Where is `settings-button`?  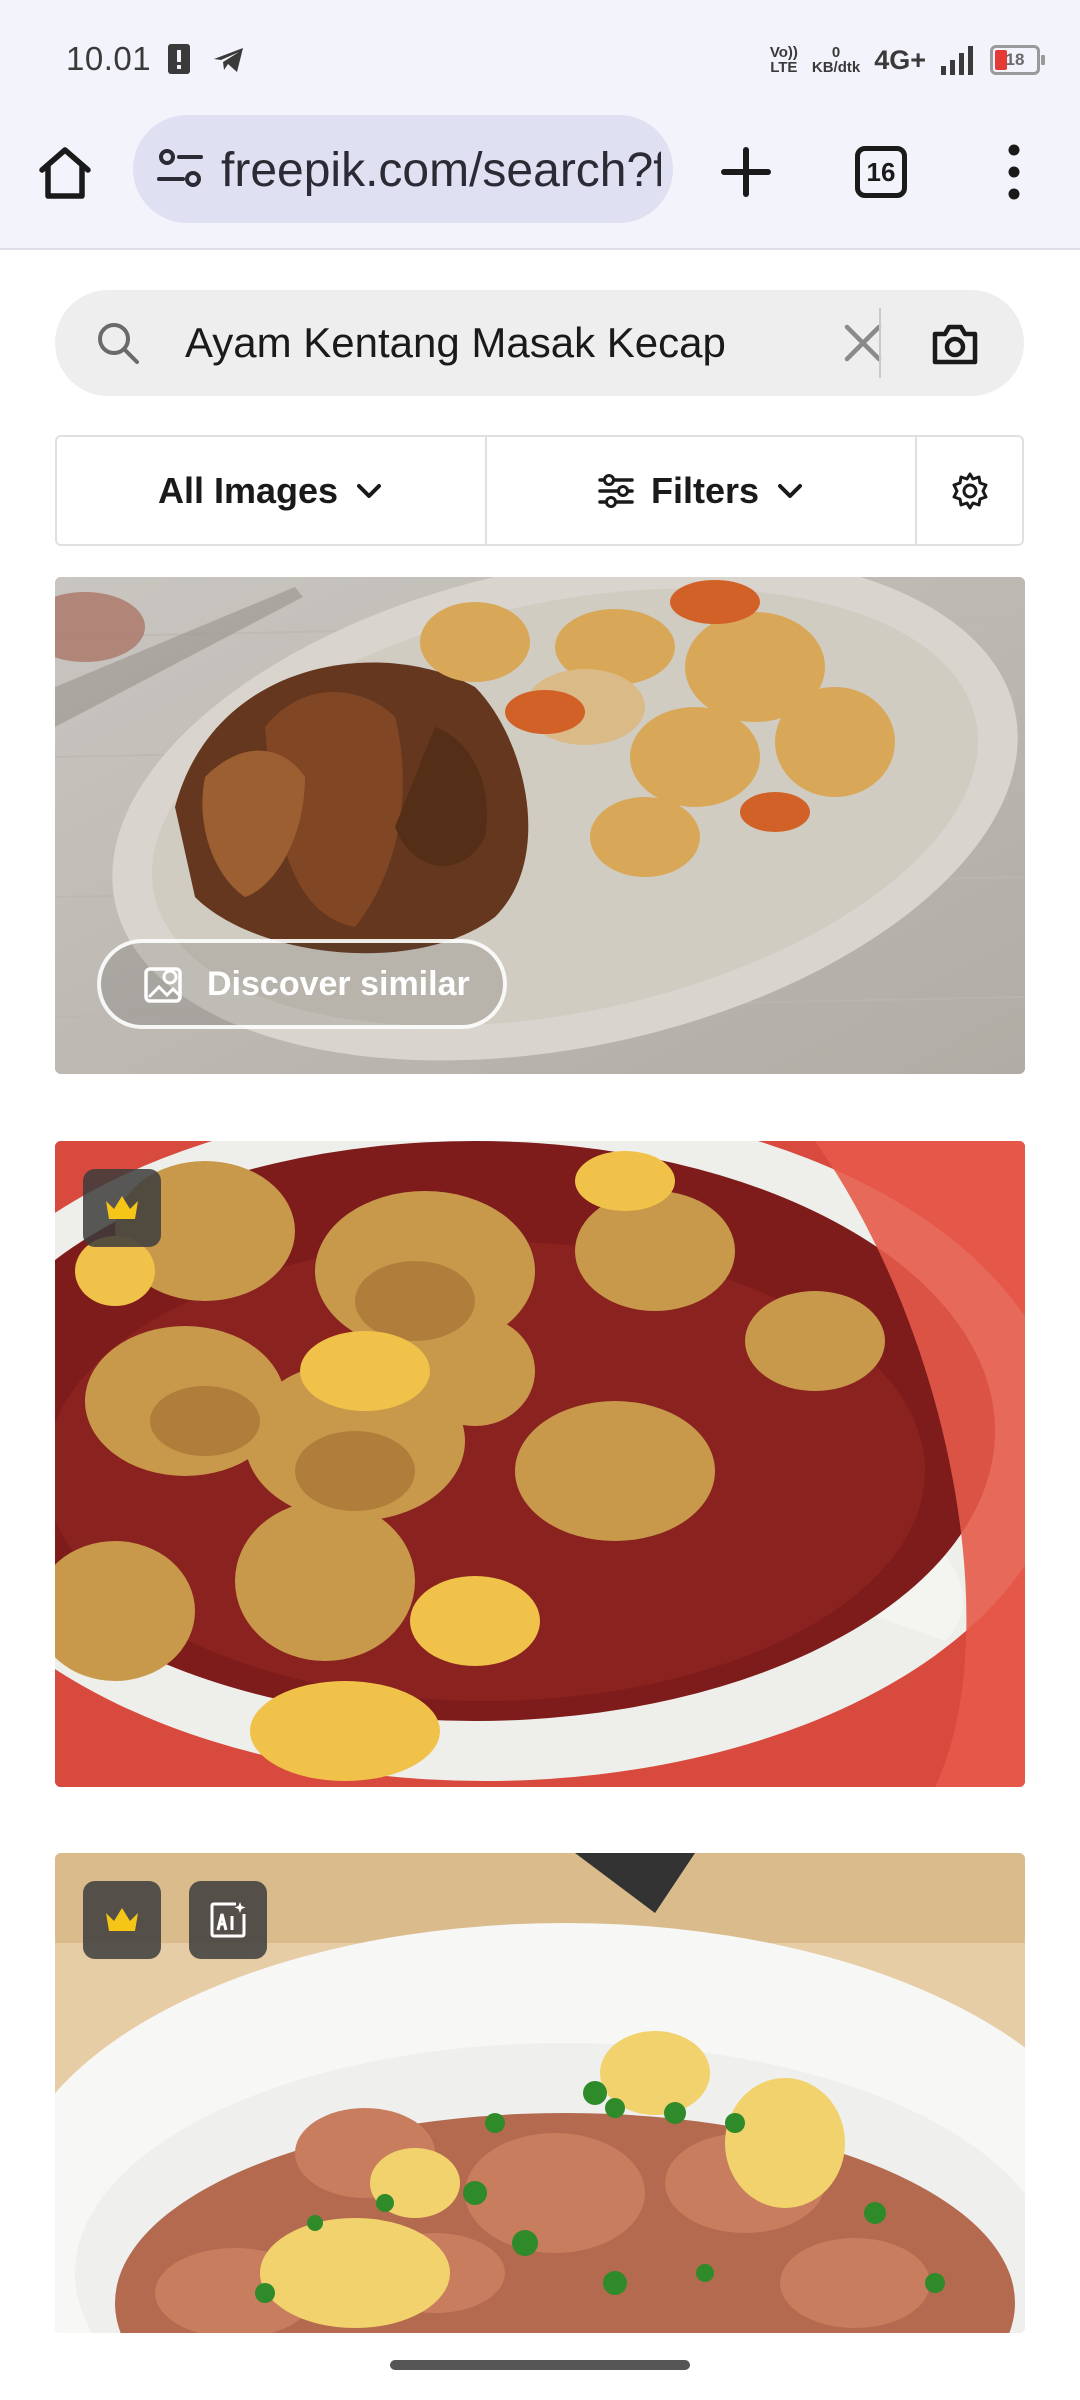 settings-button is located at coordinates (969, 490).